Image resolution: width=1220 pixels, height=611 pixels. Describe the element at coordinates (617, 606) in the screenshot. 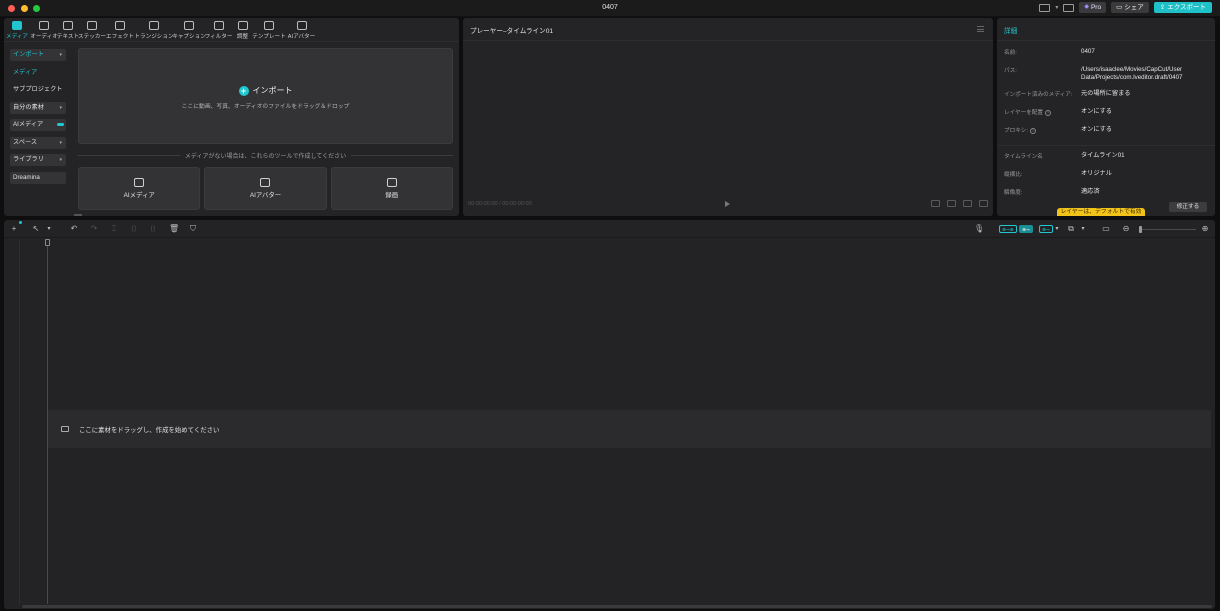

I see `timeline-scrollbar` at that location.